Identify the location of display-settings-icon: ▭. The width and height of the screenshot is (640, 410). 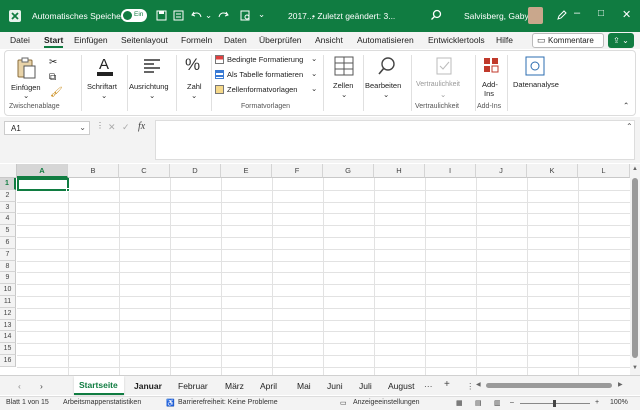
(343, 403).